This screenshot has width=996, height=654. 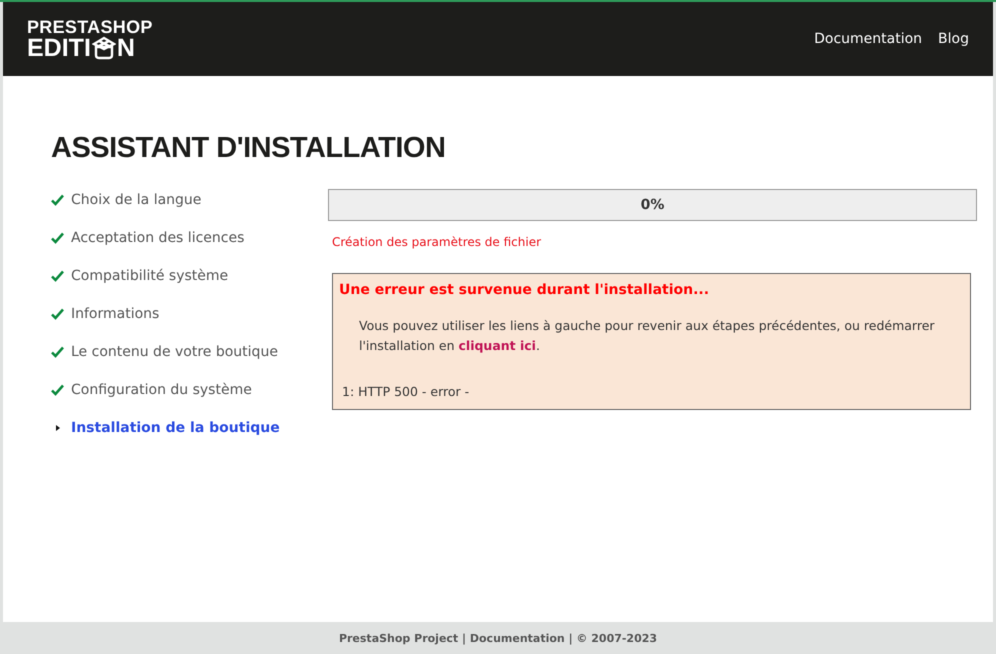 What do you see at coordinates (59, 48) in the screenshot?
I see `logo-text: EDITI` at bounding box center [59, 48].